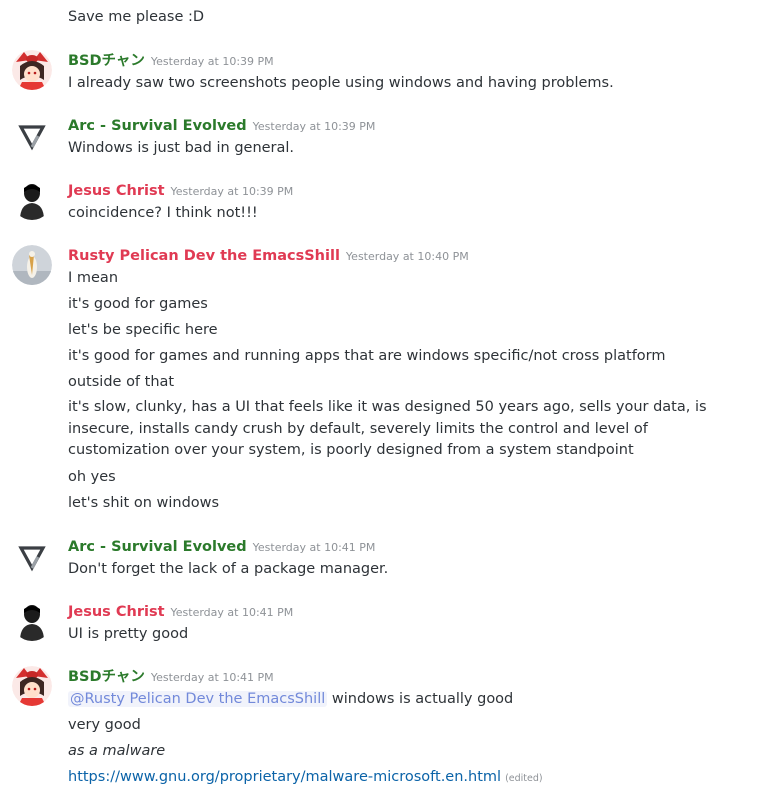 This screenshot has width=759, height=801. What do you see at coordinates (121, 382) in the screenshot?
I see `message-line: outside of that` at bounding box center [121, 382].